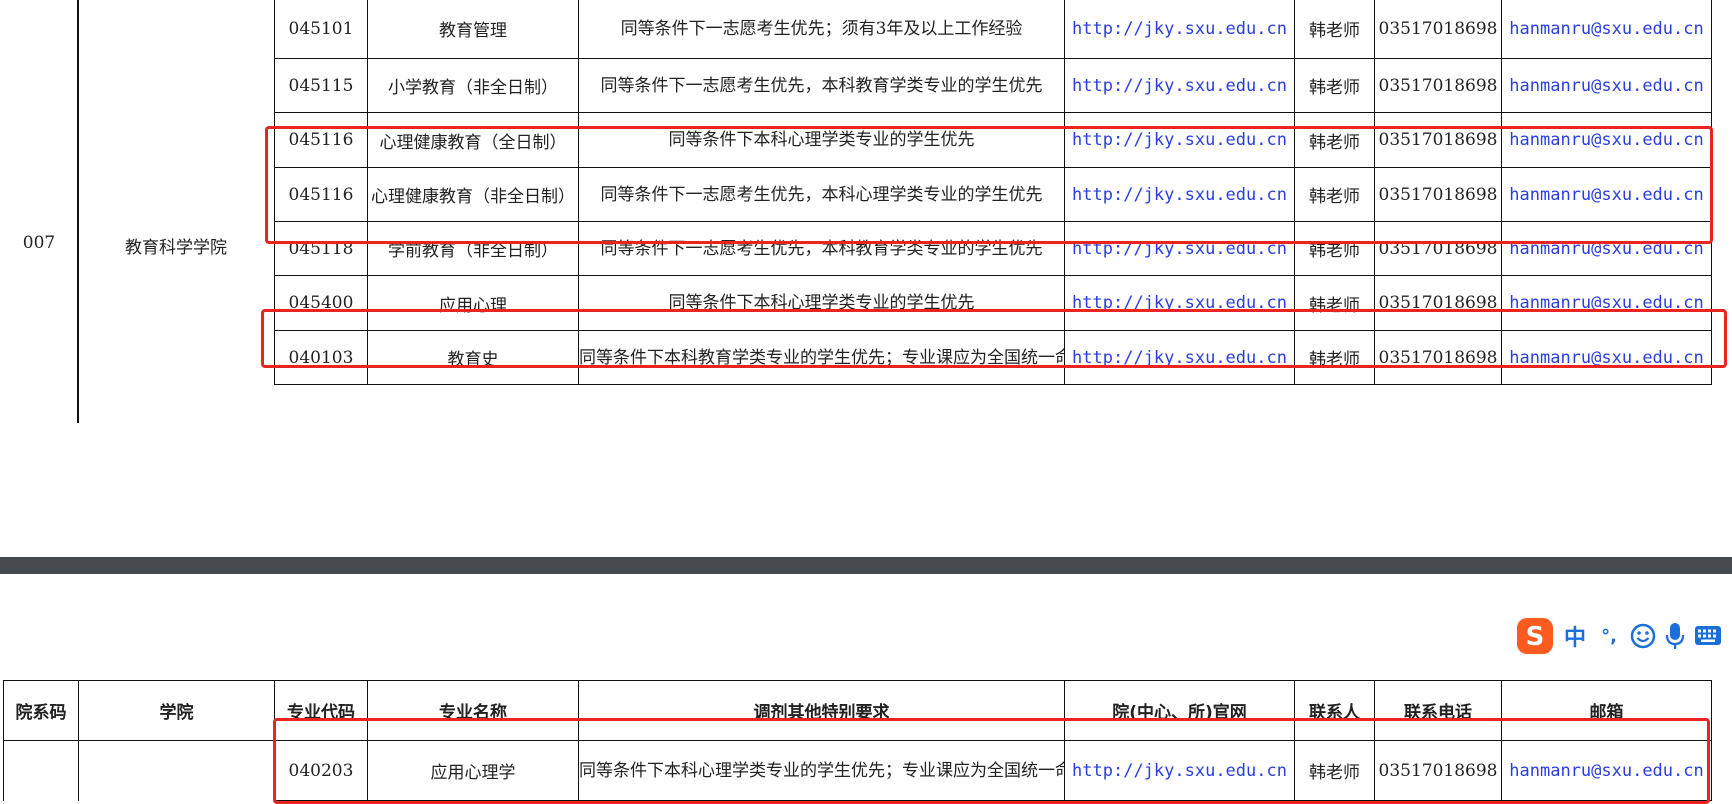 This screenshot has width=1732, height=804. Describe the element at coordinates (473, 194) in the screenshot. I see `major-name-cell: 心理健康教育（非全日制）` at that location.